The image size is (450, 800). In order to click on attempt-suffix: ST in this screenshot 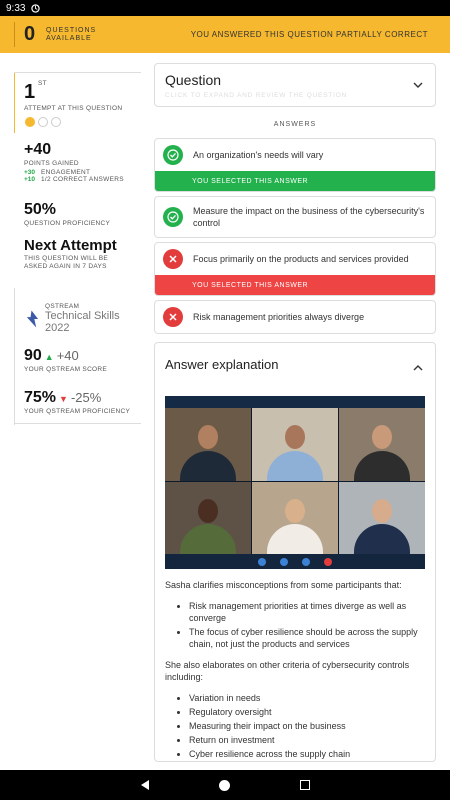, I will do `click(42, 83)`.